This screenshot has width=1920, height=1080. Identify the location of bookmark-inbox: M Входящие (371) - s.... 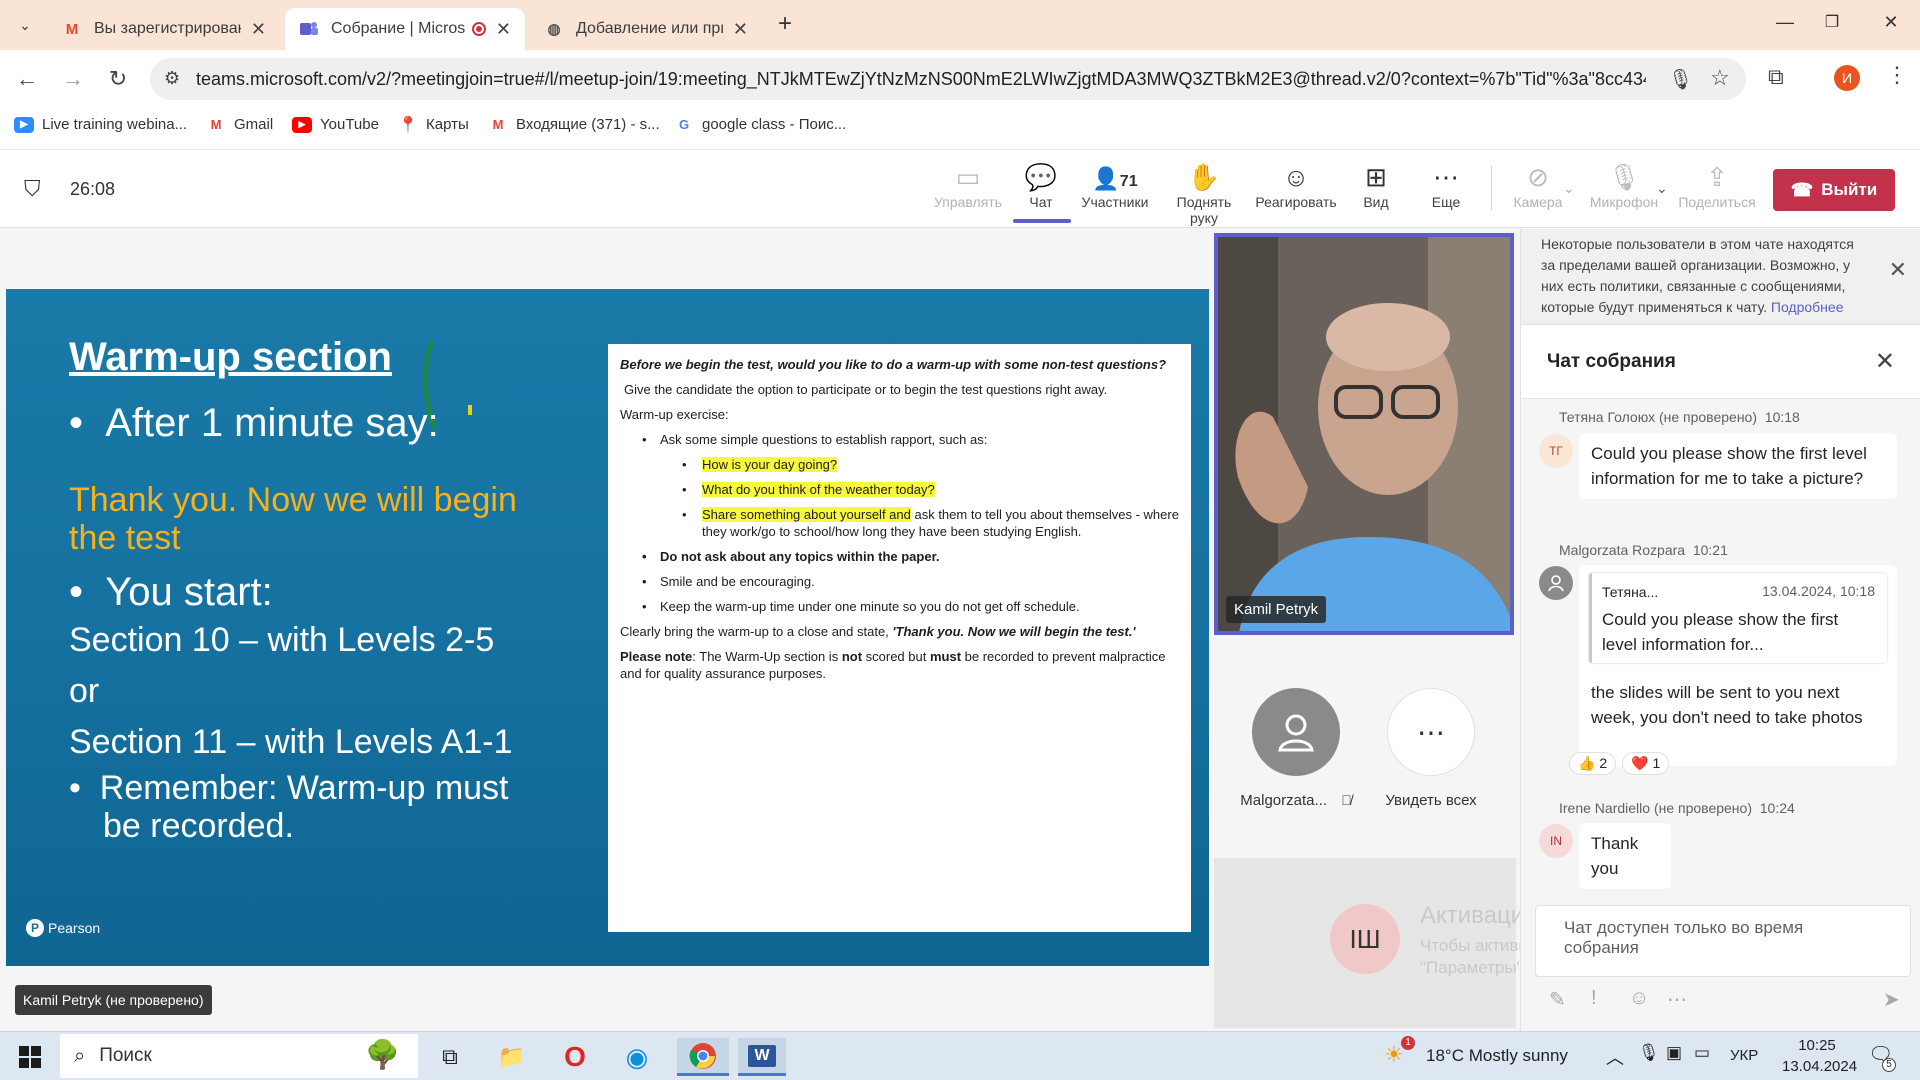
(574, 124).